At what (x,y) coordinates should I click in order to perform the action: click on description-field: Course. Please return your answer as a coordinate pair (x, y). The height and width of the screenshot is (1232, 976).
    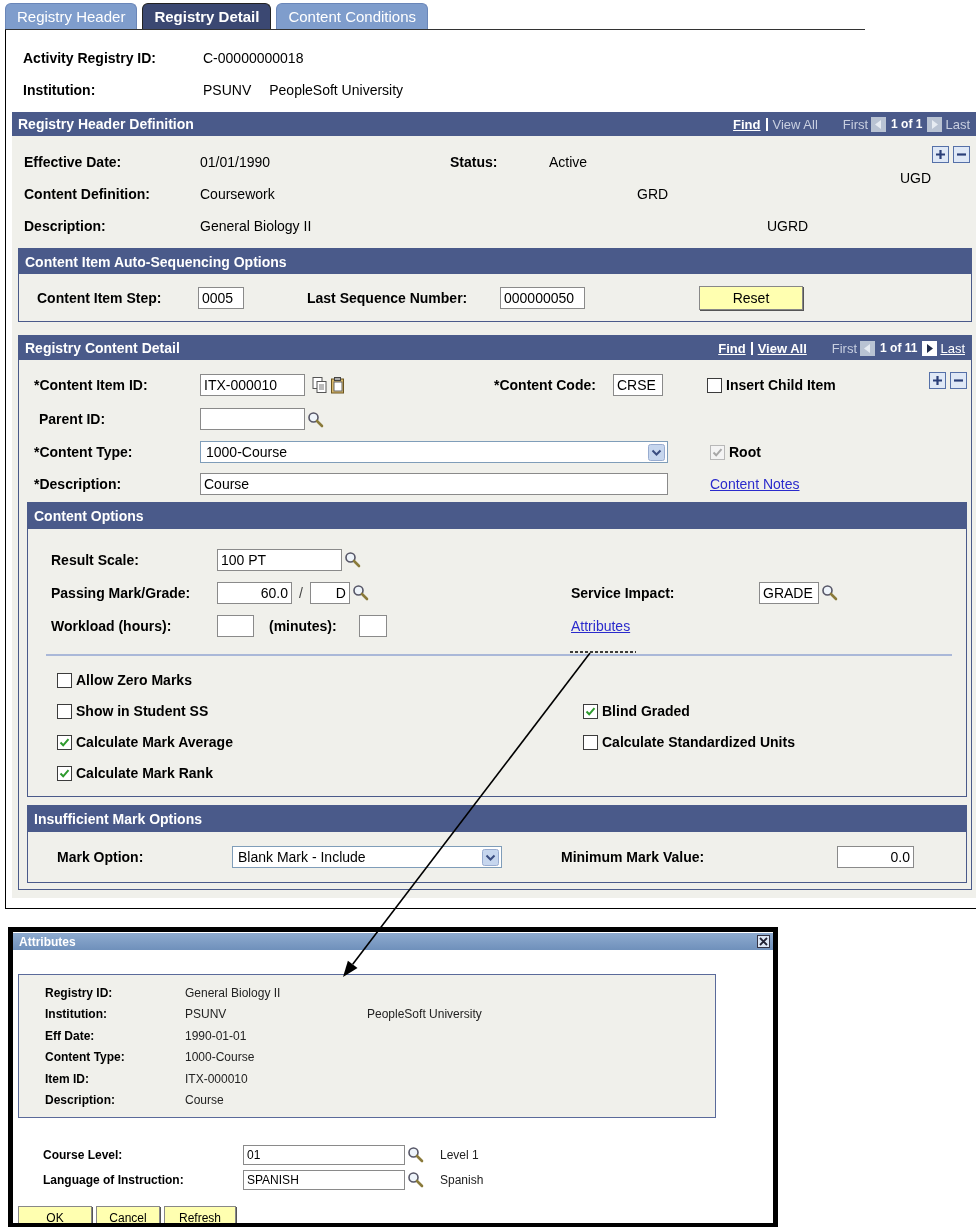
    Looking at the image, I should click on (434, 484).